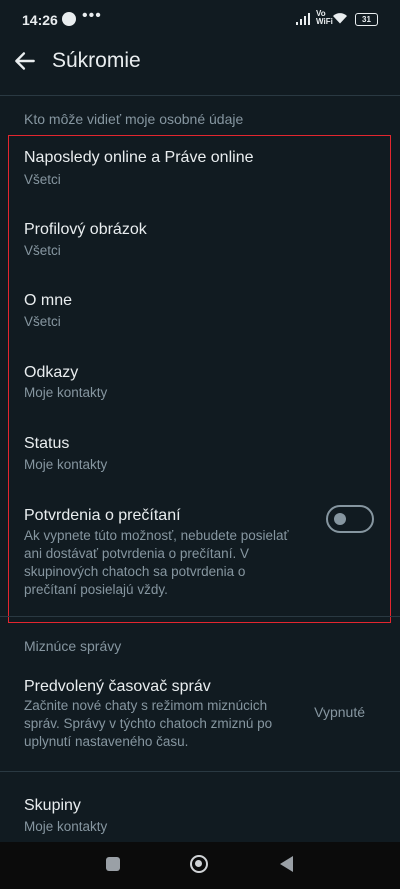 This screenshot has width=400, height=889. Describe the element at coordinates (340, 18) in the screenshot. I see `wifi-icon` at that location.